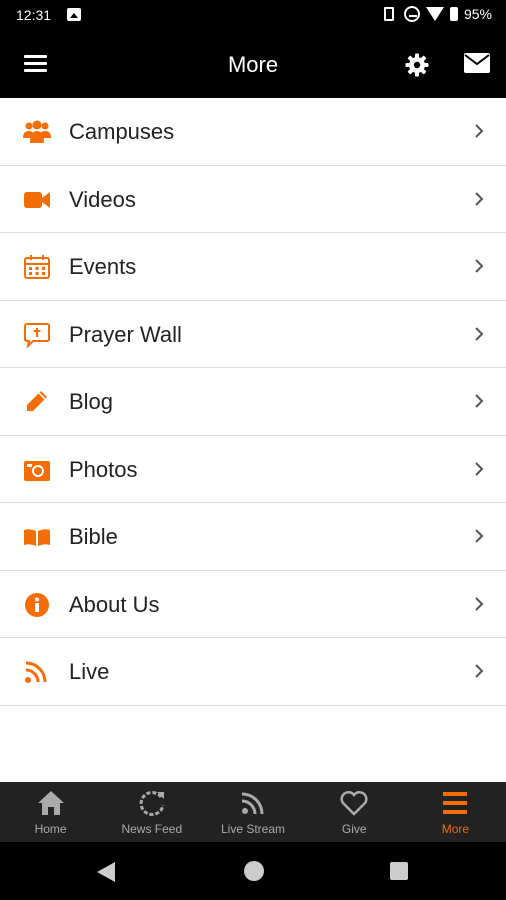 The height and width of the screenshot is (900, 506). What do you see at coordinates (253, 604) in the screenshot?
I see `menu-item-about-us: About Us` at bounding box center [253, 604].